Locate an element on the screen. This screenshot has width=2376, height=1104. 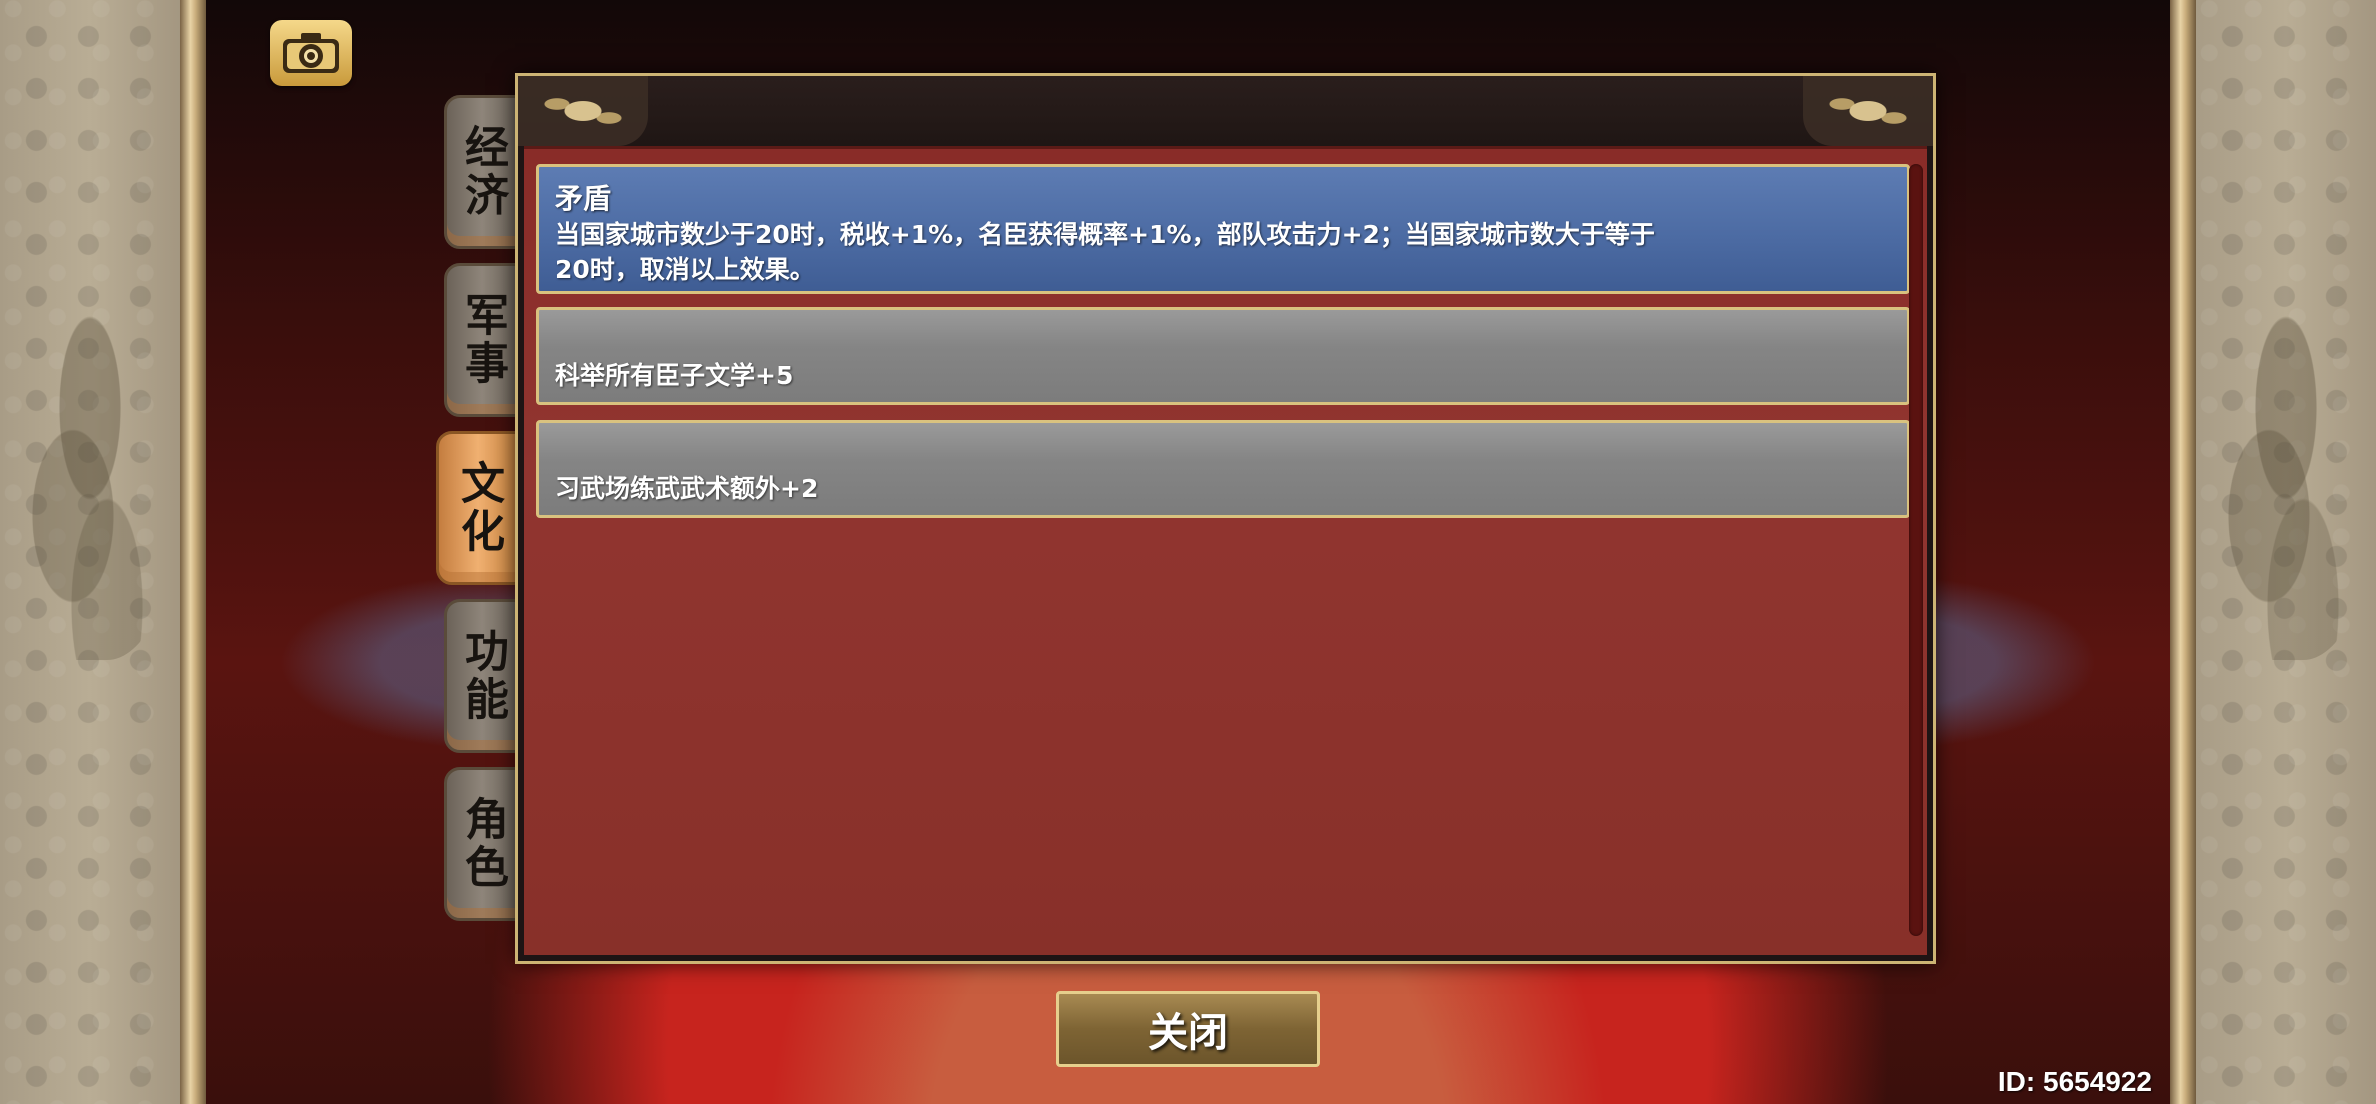
tab-character: 角色 is located at coordinates (482, 844).